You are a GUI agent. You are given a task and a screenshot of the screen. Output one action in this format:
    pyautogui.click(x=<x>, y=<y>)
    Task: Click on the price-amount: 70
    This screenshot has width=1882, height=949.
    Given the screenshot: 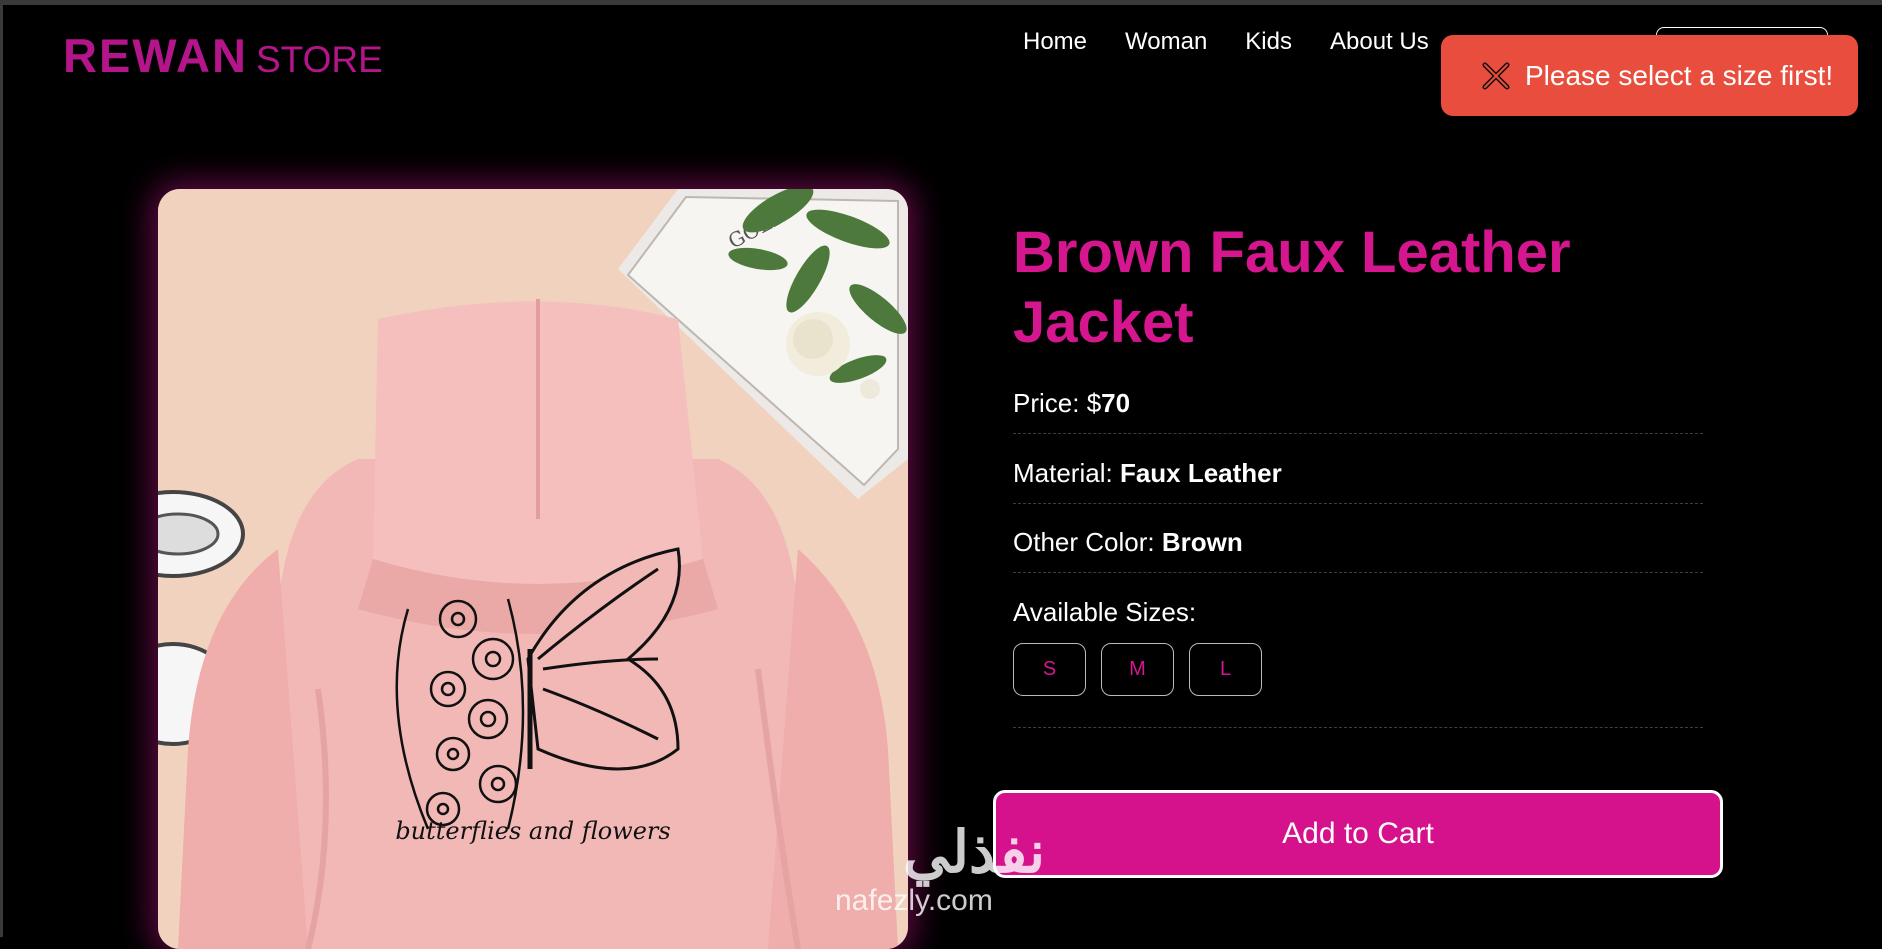 What is the action you would take?
    pyautogui.click(x=1116, y=403)
    